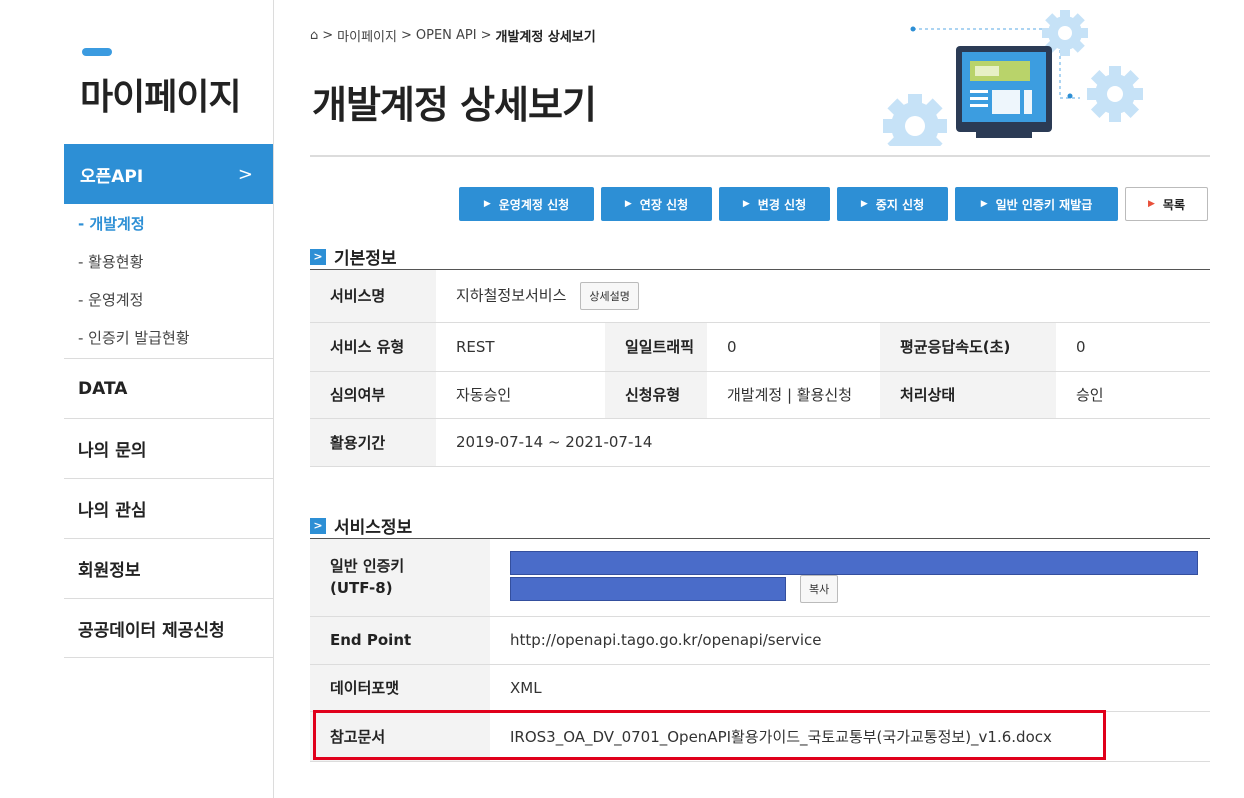 The height and width of the screenshot is (798, 1244). What do you see at coordinates (400, 688) in the screenshot?
I see `data-format-label: 데이터포맷` at bounding box center [400, 688].